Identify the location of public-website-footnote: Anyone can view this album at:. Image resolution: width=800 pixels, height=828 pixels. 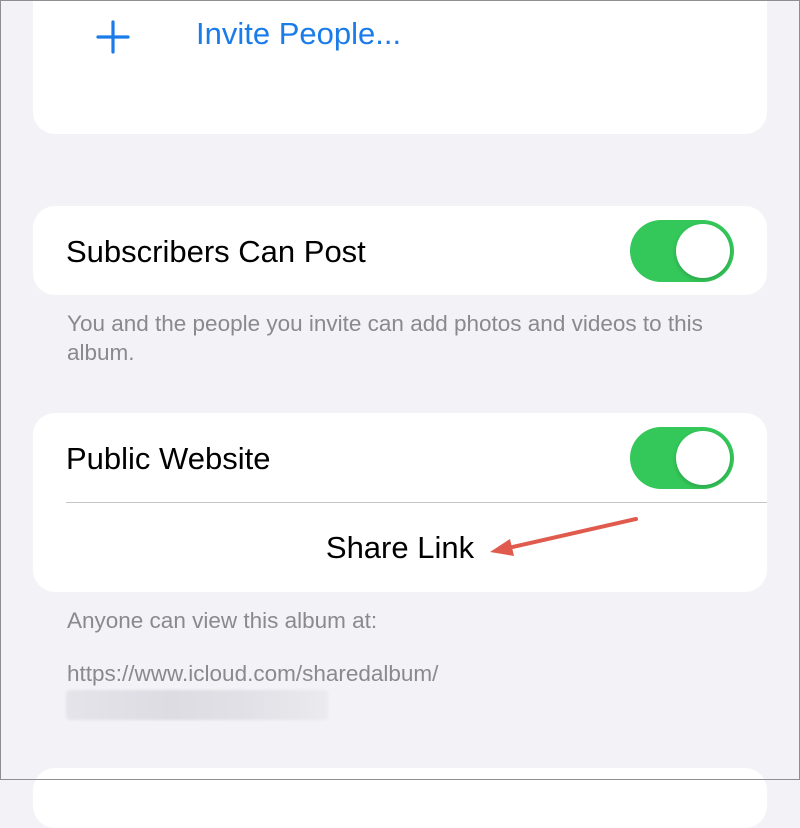
(222, 620).